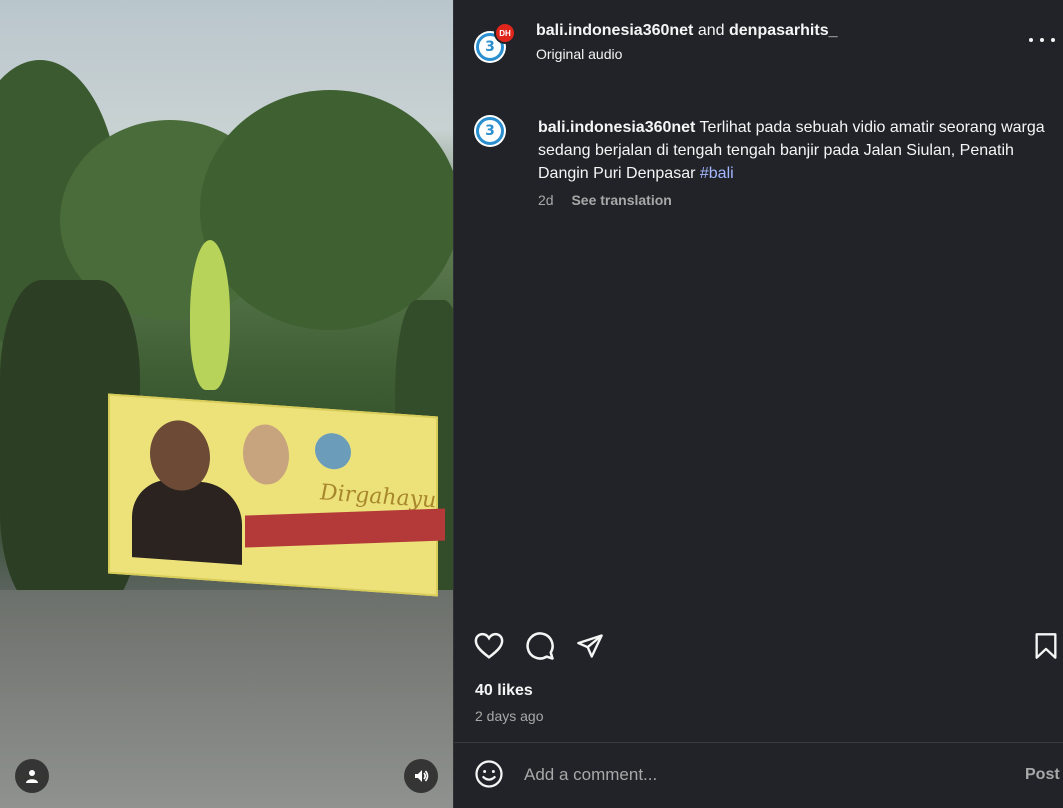 The width and height of the screenshot is (1063, 808). What do you see at coordinates (783, 30) in the screenshot?
I see `coauthor-link: denpasarhits_` at bounding box center [783, 30].